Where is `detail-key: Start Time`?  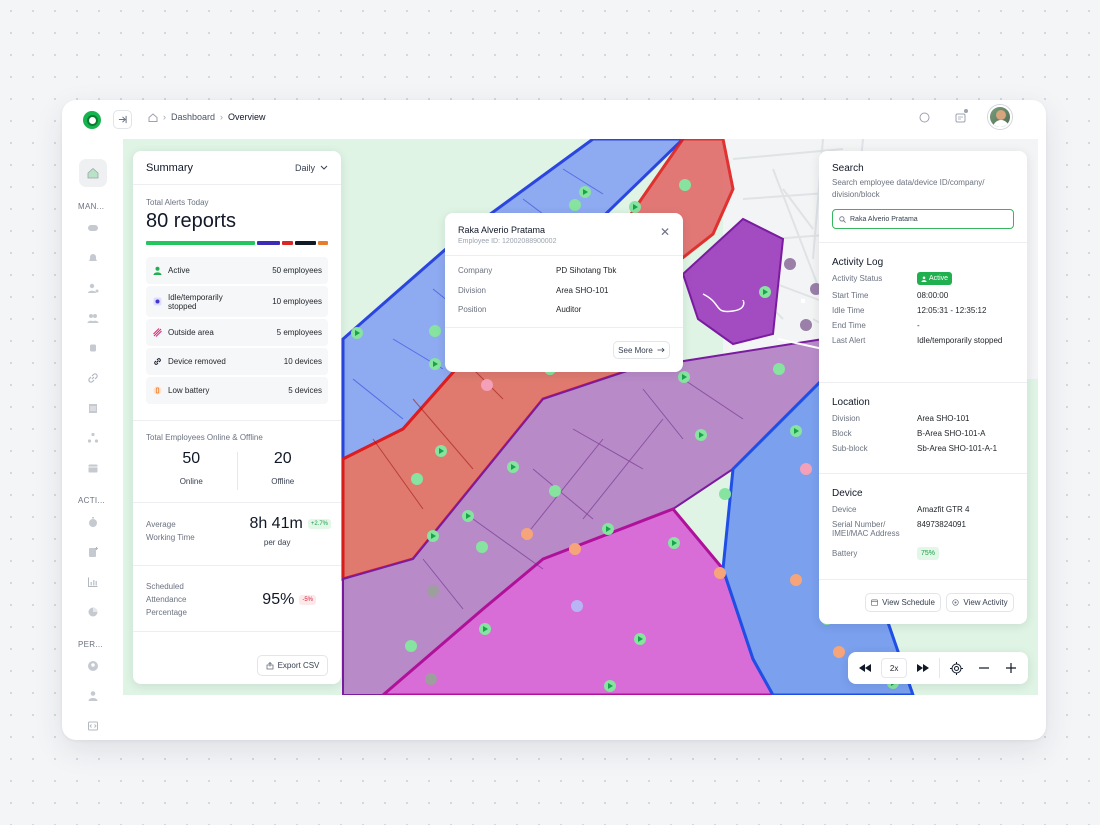 detail-key: Start Time is located at coordinates (850, 295).